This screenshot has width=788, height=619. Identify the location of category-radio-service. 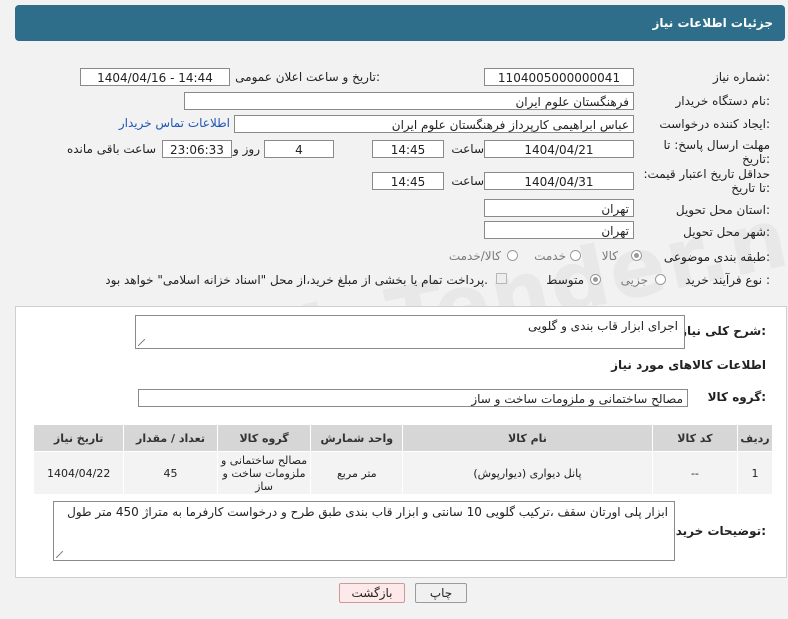
(575, 255).